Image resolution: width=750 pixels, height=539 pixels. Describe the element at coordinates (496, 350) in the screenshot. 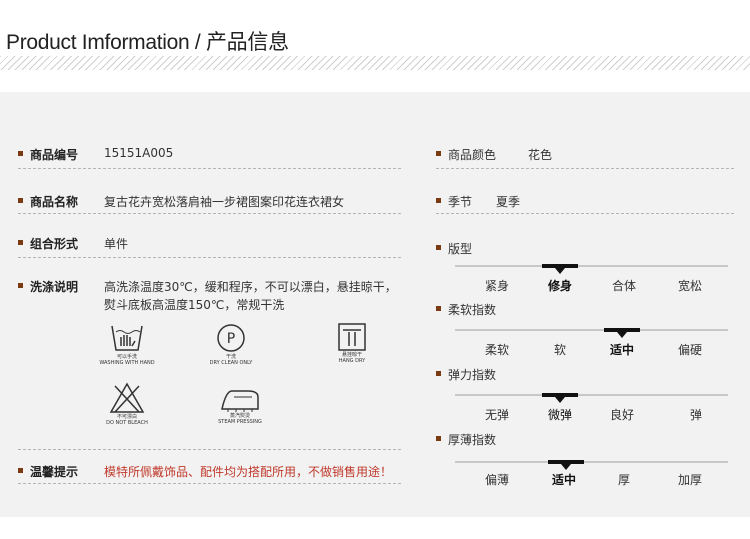

I see `softness-option: 柔软` at that location.